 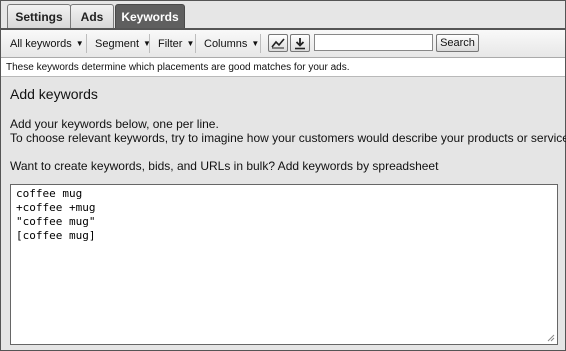 What do you see at coordinates (117, 43) in the screenshot?
I see `segment-label: Segment` at bounding box center [117, 43].